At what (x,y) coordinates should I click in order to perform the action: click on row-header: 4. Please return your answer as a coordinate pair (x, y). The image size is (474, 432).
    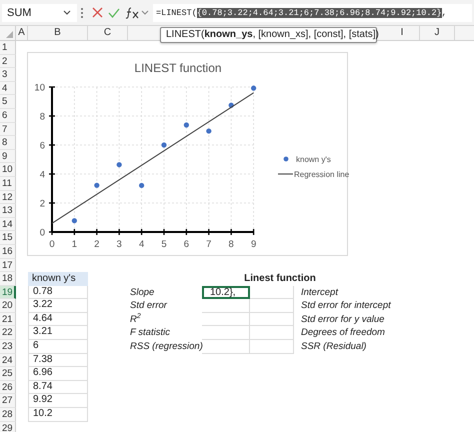
    Looking at the image, I should click on (8, 89).